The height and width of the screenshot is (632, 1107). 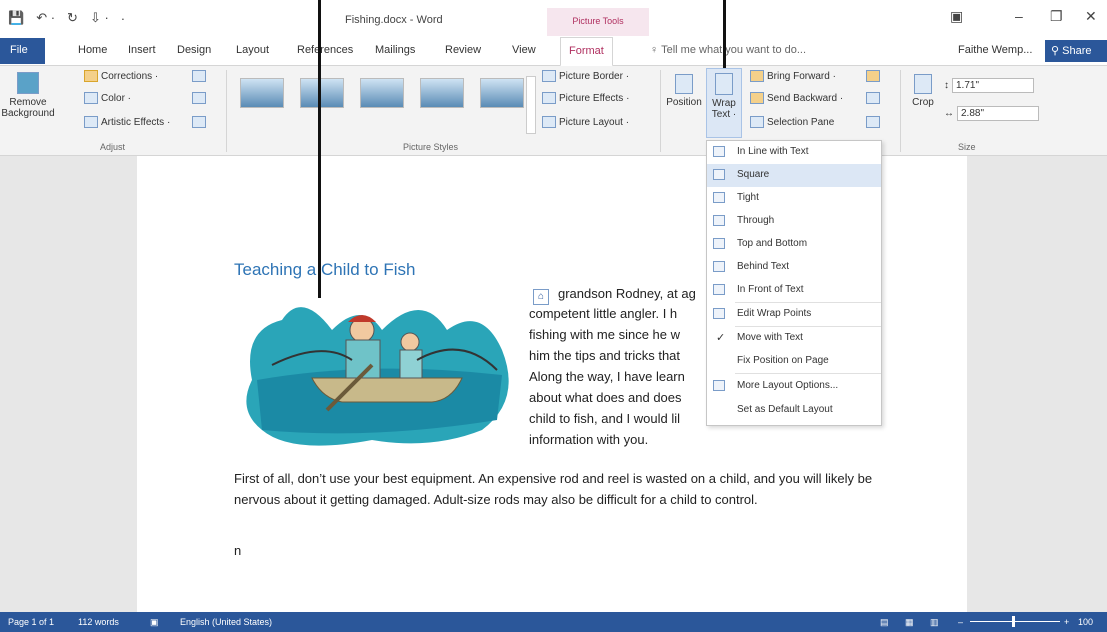 I want to click on height-input: 1.71", so click(x=993, y=85).